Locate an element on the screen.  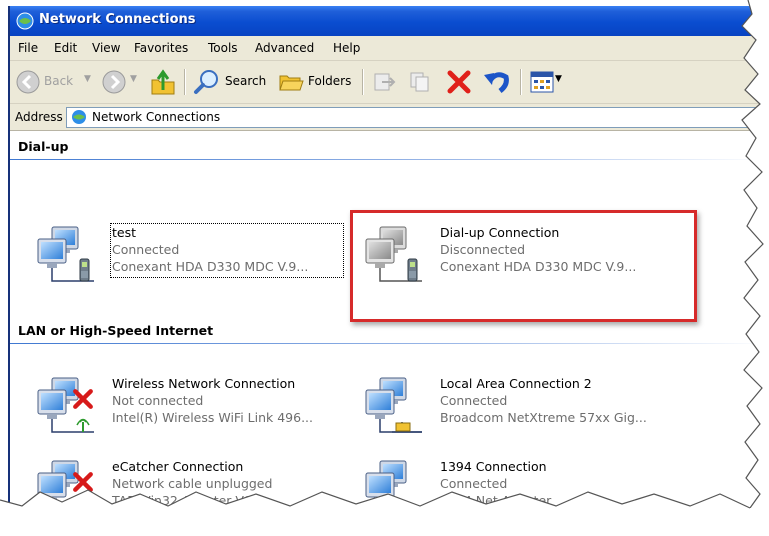
up-folder-icon is located at coordinates (163, 82).